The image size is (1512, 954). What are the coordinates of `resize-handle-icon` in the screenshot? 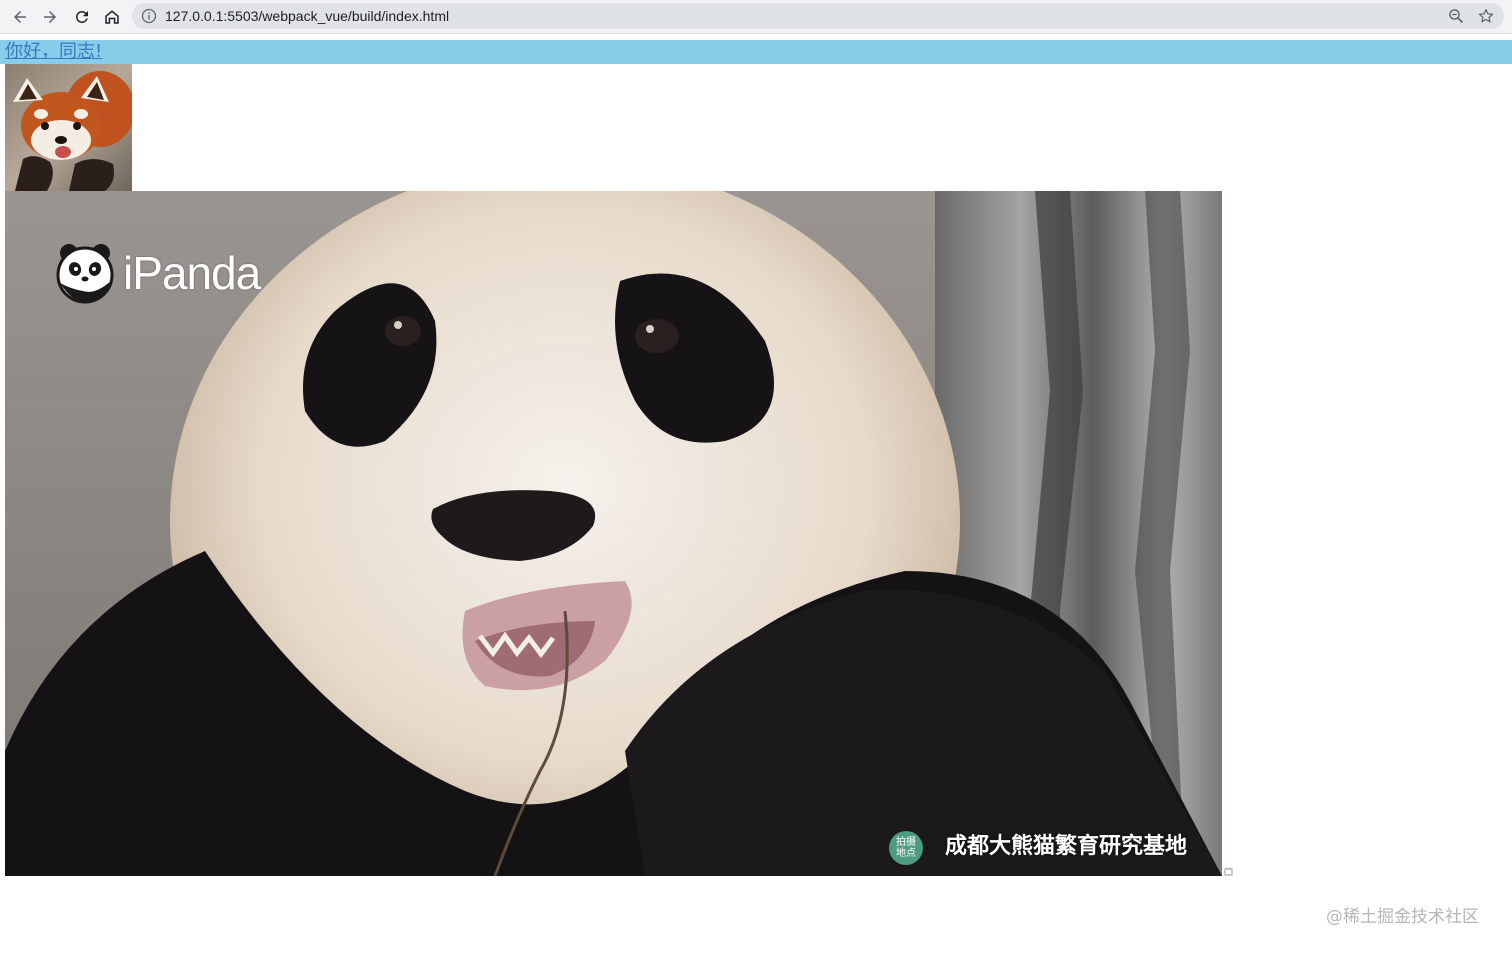 It's located at (1228, 871).